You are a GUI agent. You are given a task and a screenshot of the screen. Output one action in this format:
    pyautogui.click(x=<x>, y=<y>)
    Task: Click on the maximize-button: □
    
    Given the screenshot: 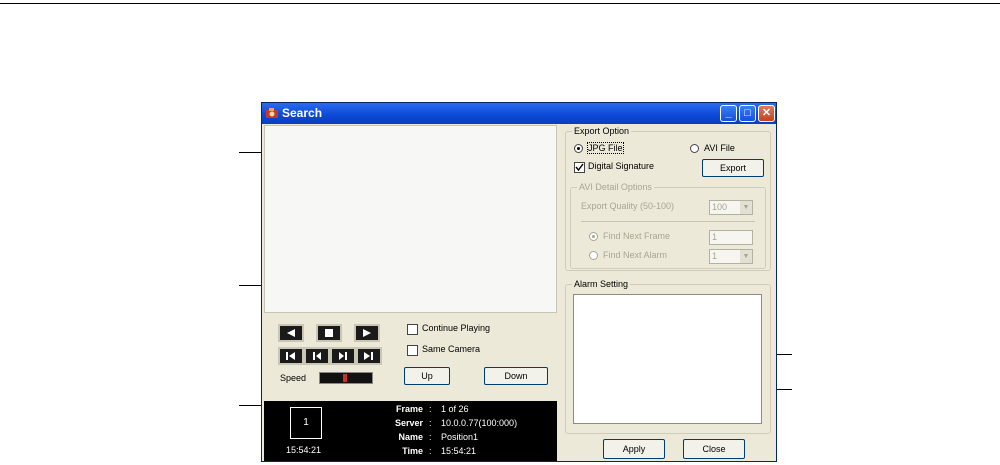 What is the action you would take?
    pyautogui.click(x=747, y=113)
    